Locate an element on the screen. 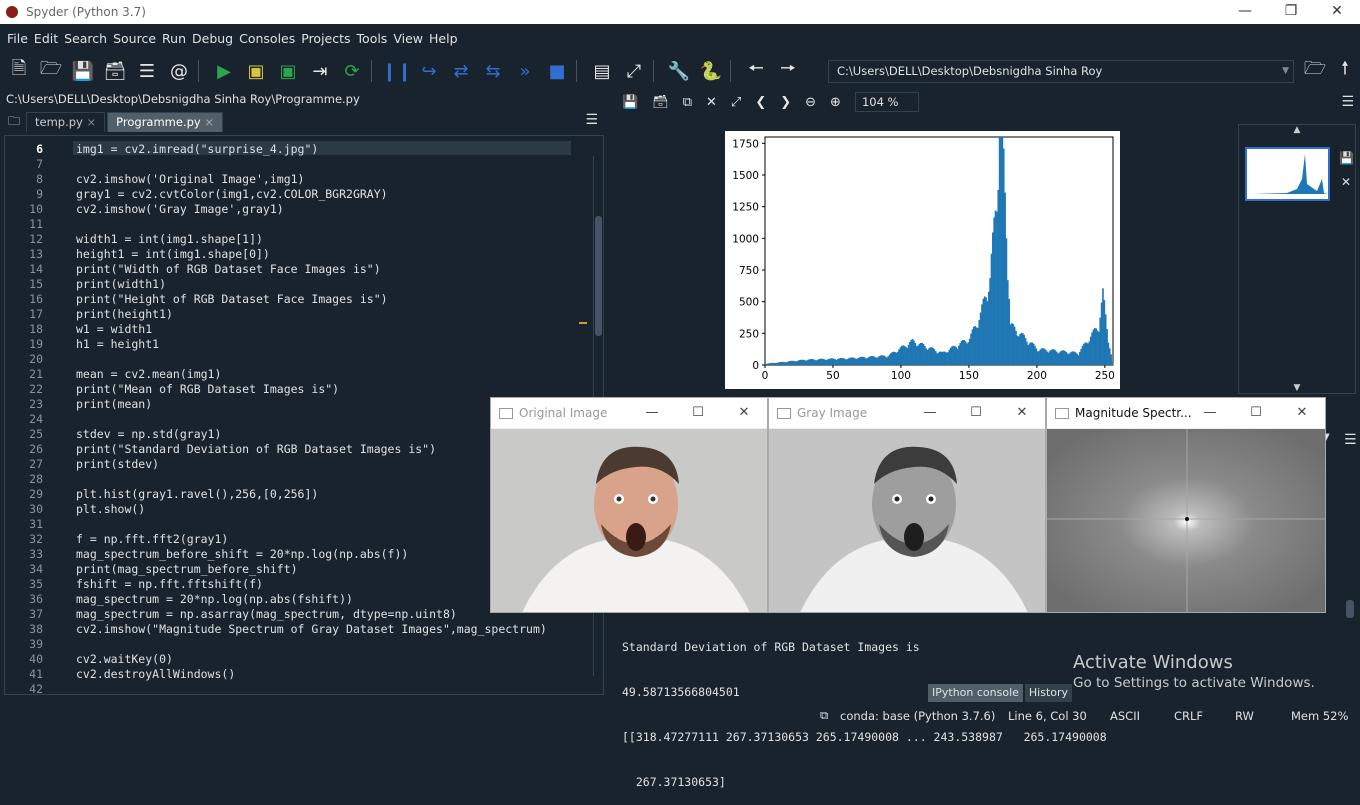  line-number: 27 is located at coordinates (36, 464).